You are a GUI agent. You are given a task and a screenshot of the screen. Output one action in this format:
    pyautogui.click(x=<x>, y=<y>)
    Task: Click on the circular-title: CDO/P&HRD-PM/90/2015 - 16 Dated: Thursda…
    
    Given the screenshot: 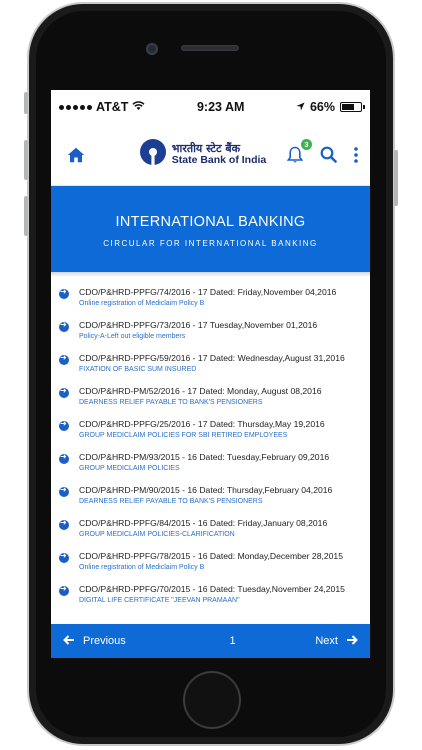 What is the action you would take?
    pyautogui.click(x=206, y=490)
    